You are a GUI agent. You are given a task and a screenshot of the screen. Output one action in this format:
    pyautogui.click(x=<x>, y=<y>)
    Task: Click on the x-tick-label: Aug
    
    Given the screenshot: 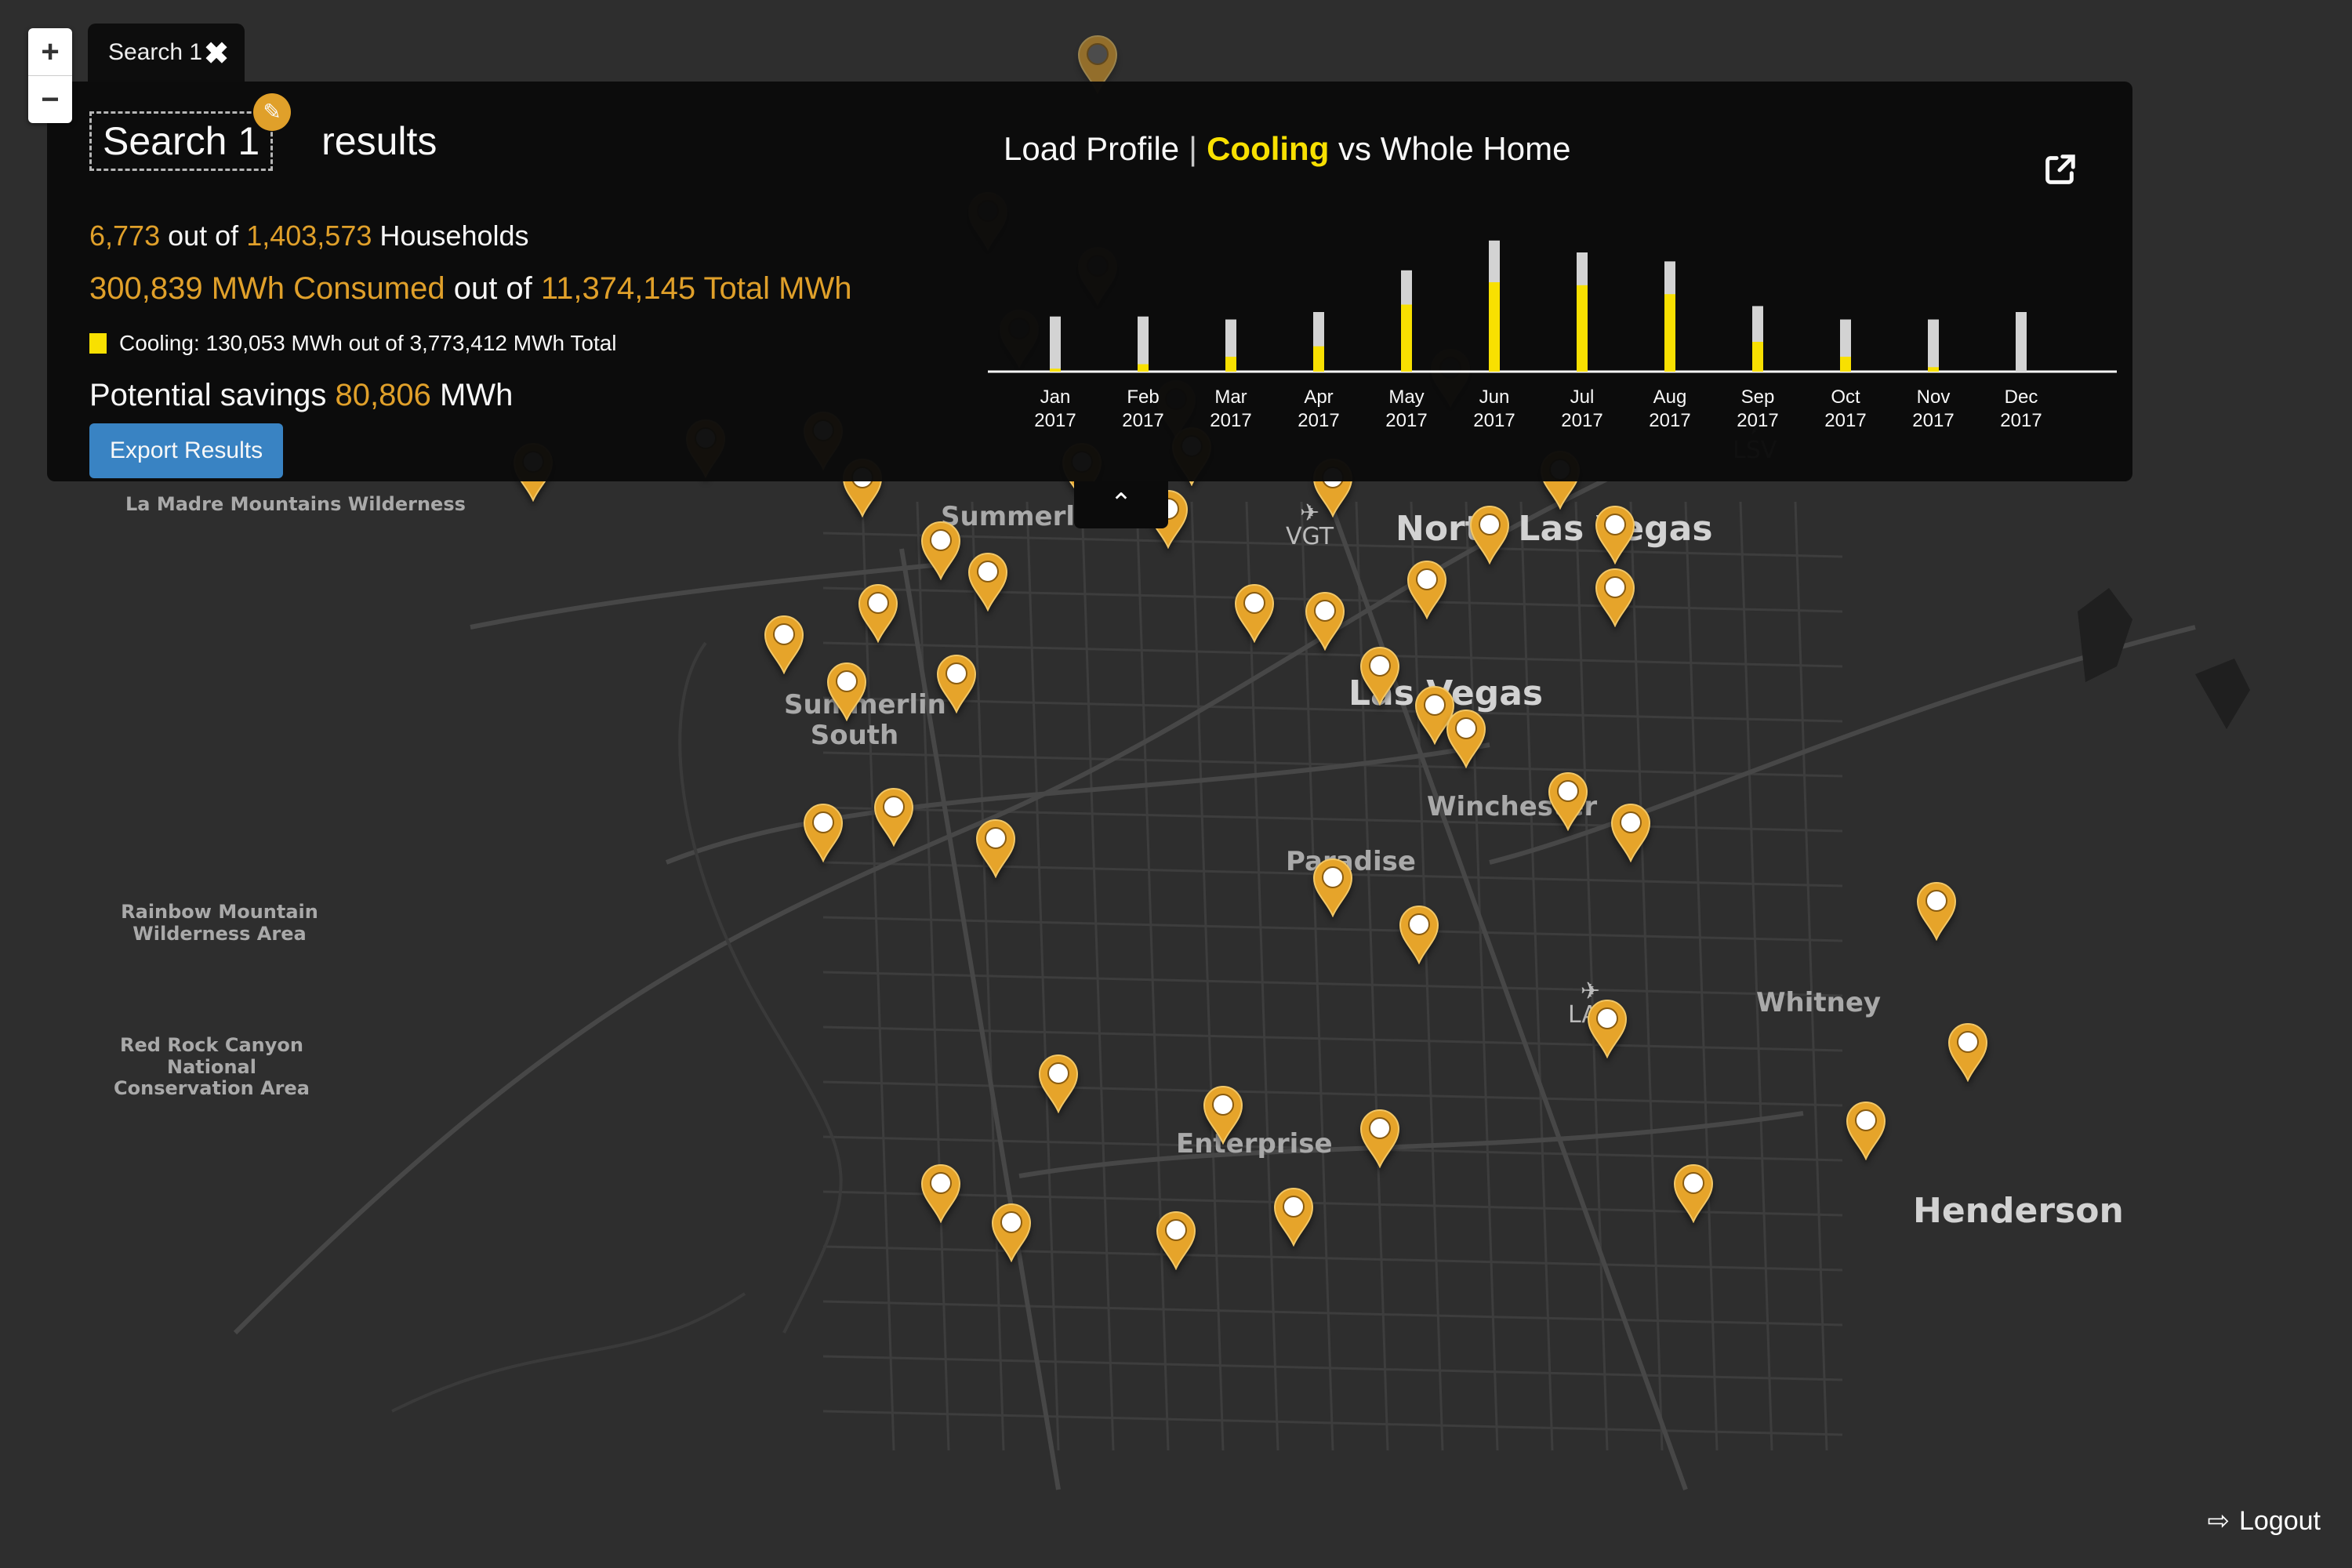 What is the action you would take?
    pyautogui.click(x=1670, y=397)
    